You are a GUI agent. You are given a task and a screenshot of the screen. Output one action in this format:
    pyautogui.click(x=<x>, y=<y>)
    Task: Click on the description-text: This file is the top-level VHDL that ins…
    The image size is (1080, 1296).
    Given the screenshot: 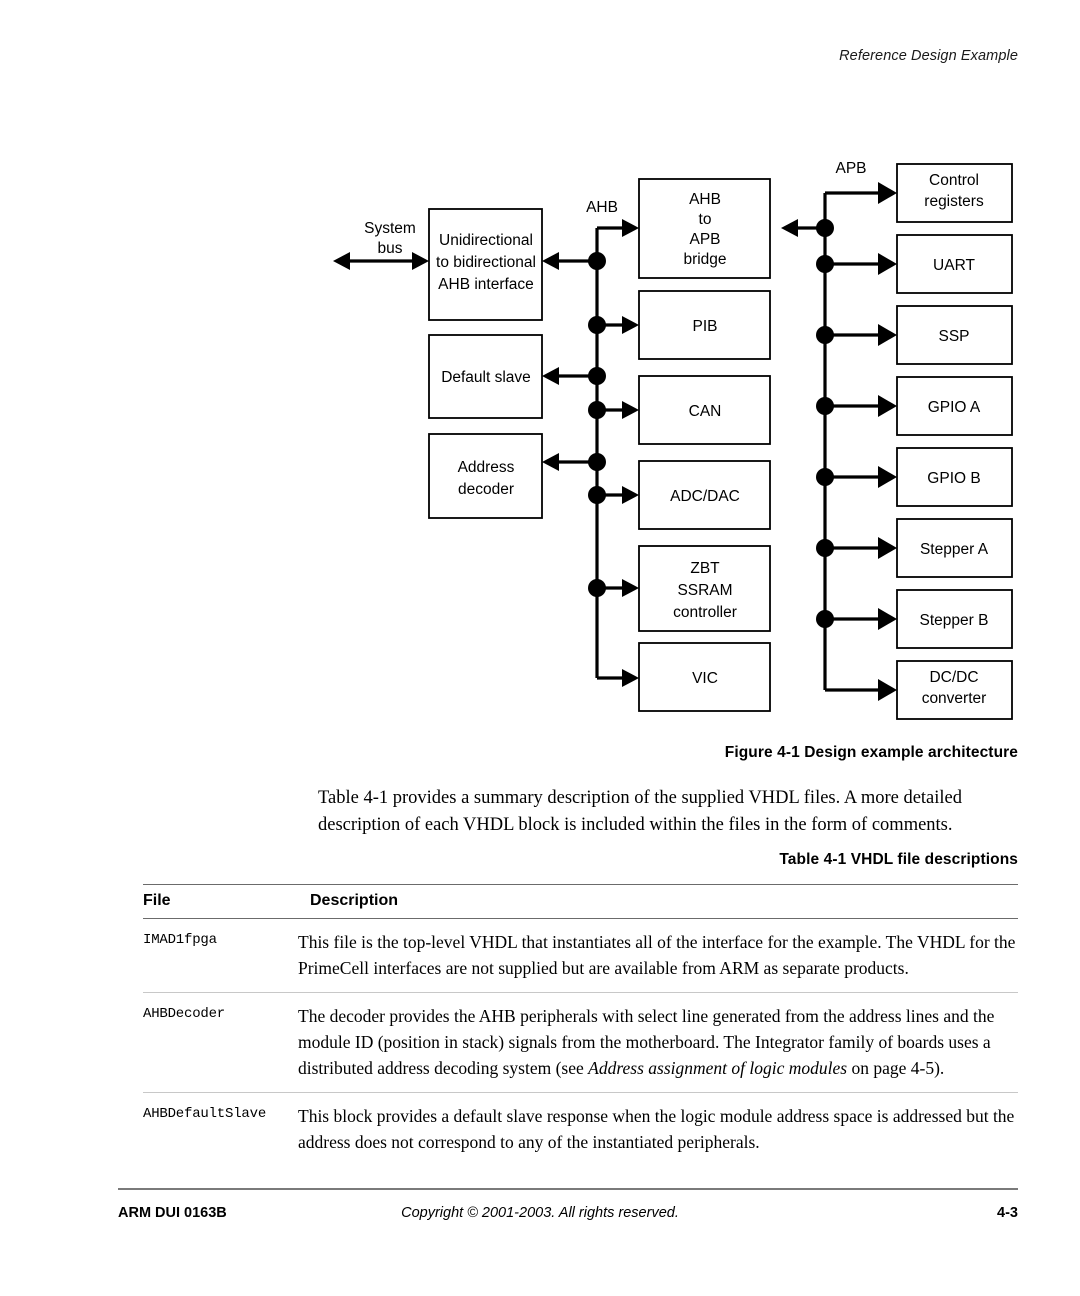 What is the action you would take?
    pyautogui.click(x=657, y=955)
    